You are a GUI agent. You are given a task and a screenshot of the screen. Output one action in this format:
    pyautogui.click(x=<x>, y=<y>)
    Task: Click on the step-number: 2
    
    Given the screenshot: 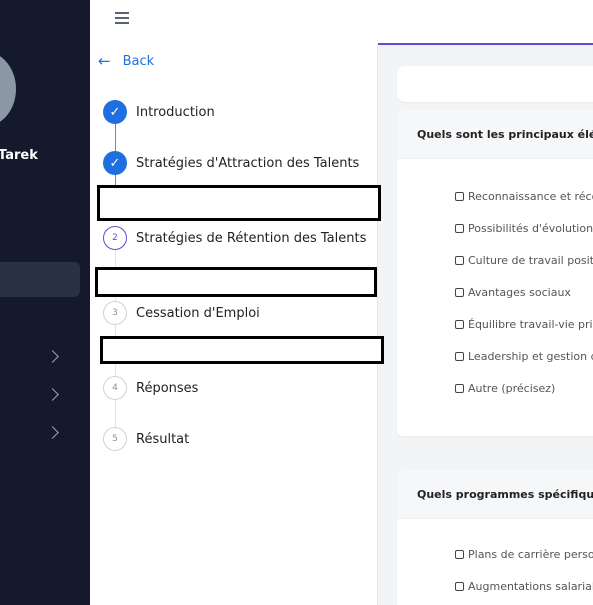 What is the action you would take?
    pyautogui.click(x=115, y=238)
    